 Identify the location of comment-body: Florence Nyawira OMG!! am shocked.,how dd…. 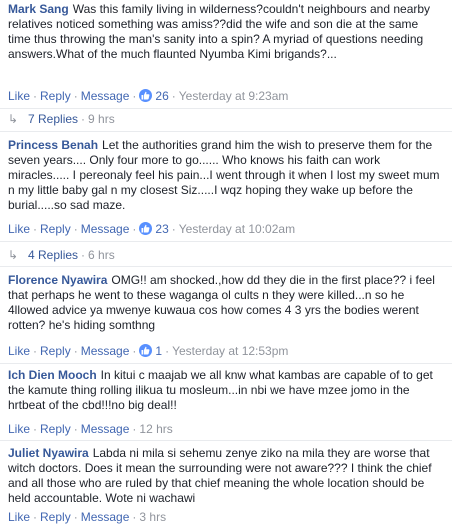
(226, 303).